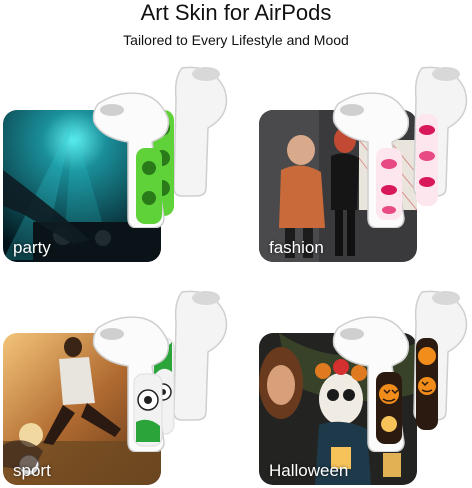 This screenshot has width=472, height=488. Describe the element at coordinates (236, 40) in the screenshot. I see `page-subtitle: Tailored to Every Lifestyle and Mood` at that location.